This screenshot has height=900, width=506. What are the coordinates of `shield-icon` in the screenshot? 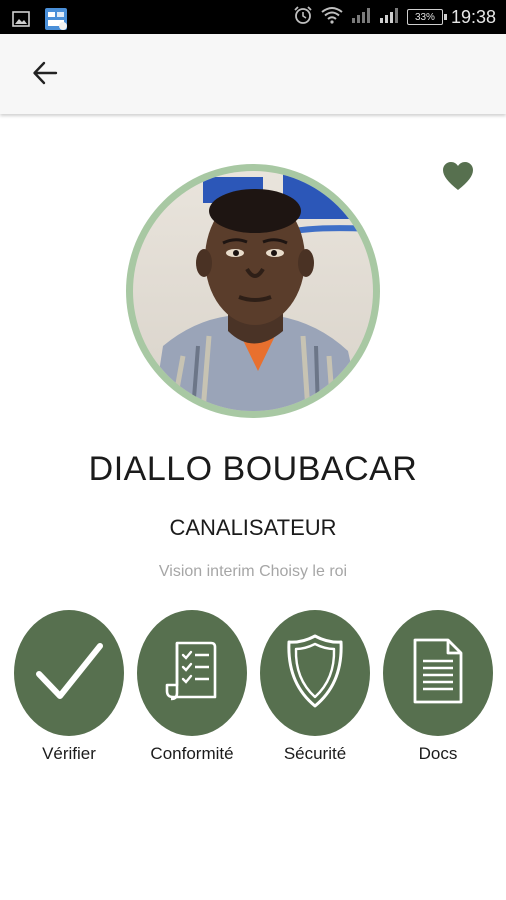 It's located at (315, 673).